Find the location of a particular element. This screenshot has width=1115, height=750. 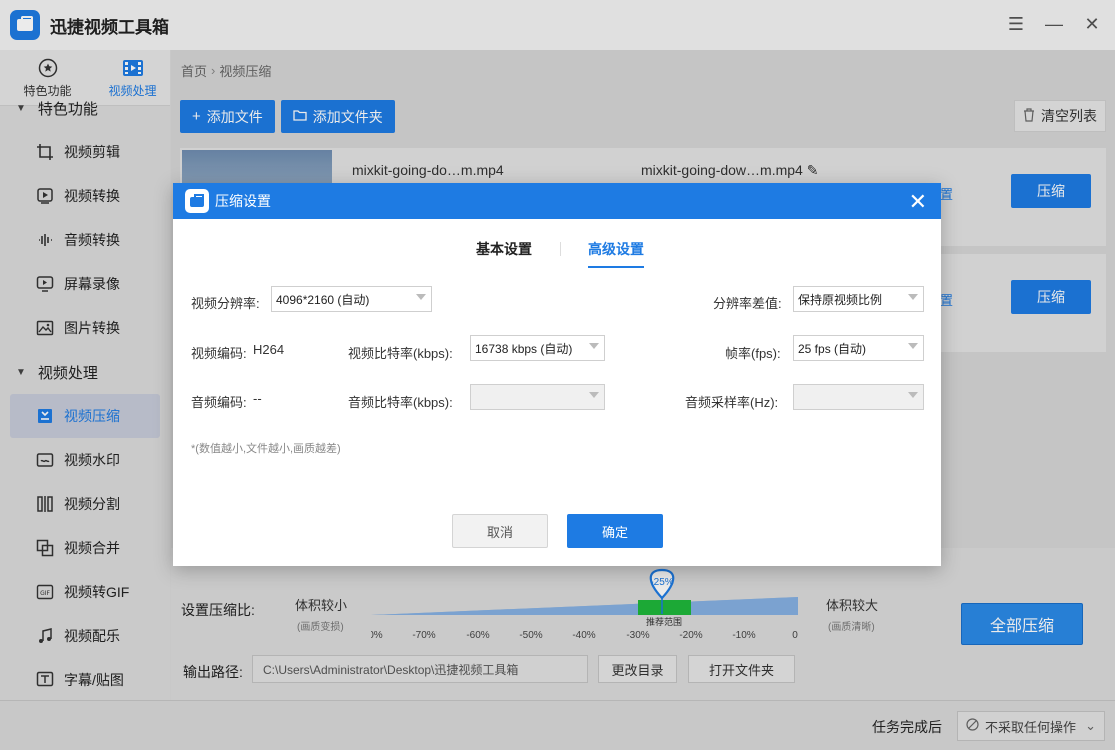

sidebar-item-label: 视频转换 is located at coordinates (92, 196).